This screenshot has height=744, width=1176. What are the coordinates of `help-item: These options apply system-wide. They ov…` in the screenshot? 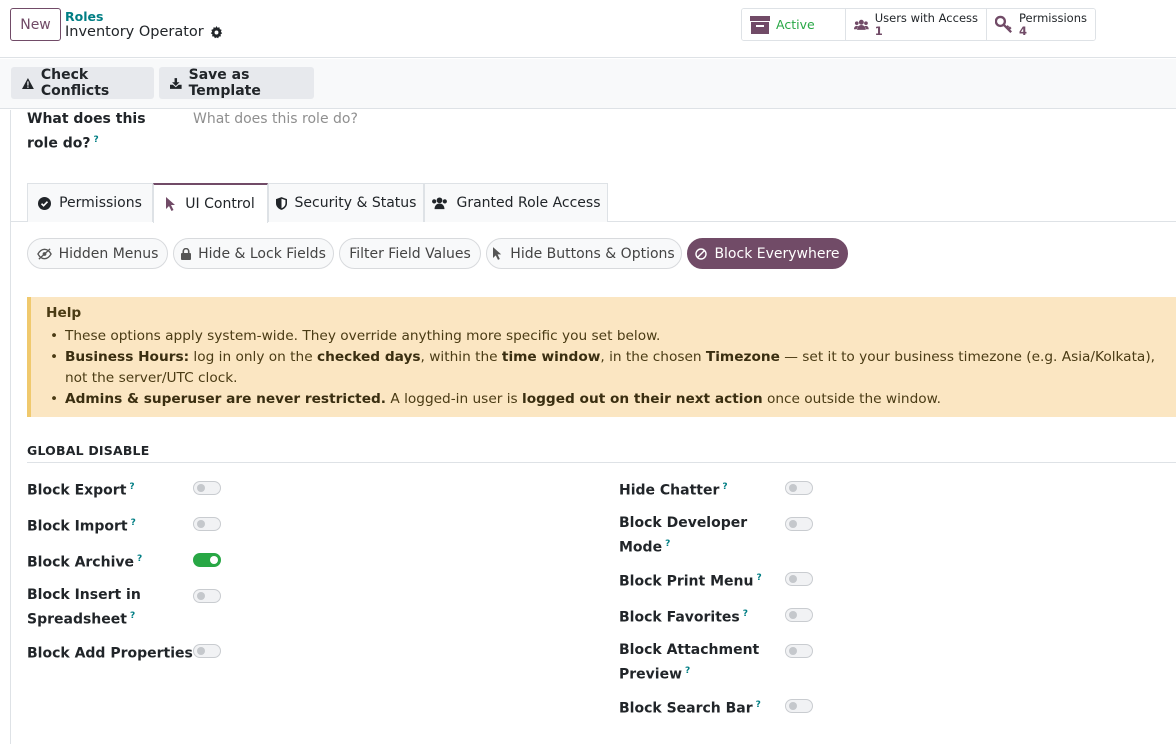 It's located at (603, 336).